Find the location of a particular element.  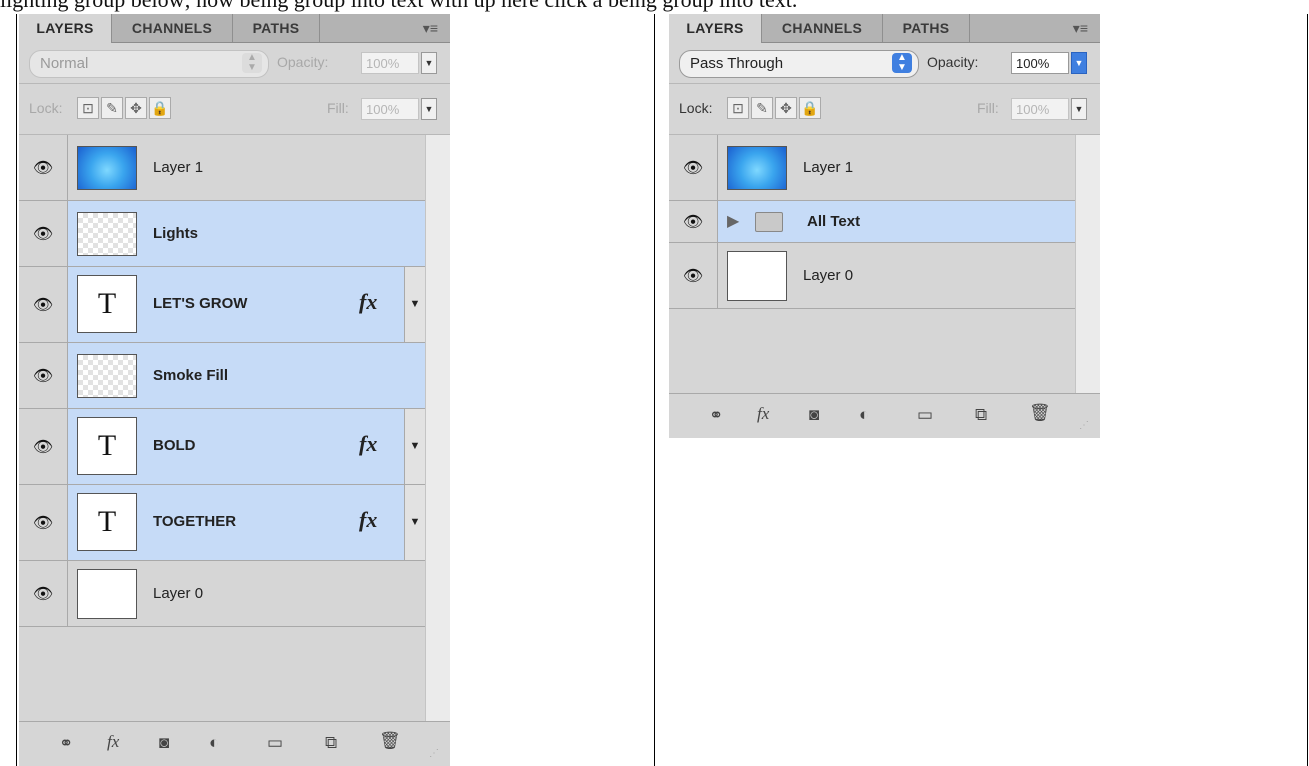

blend-mode-value: Normal is located at coordinates (64, 63).